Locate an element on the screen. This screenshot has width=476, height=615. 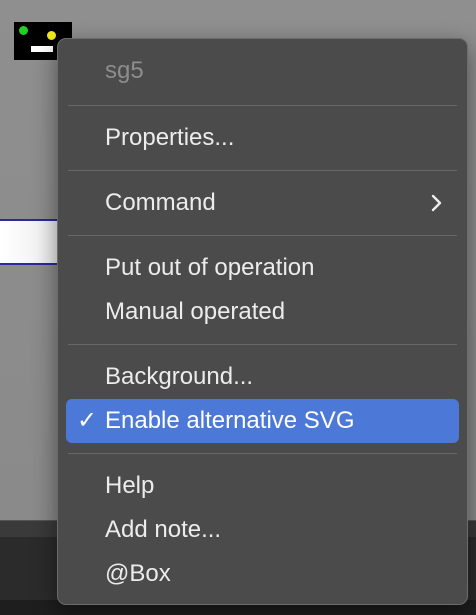
menu-item-label: Manual operated is located at coordinates (195, 311).